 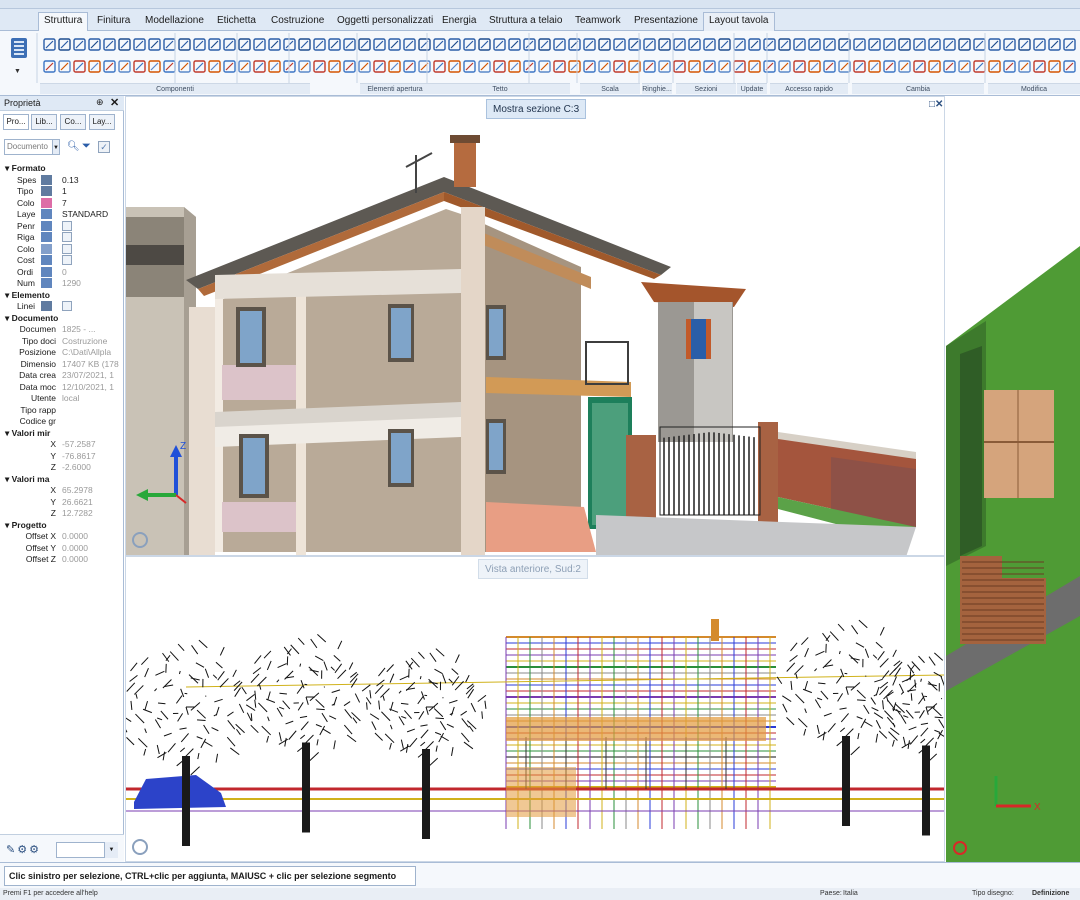 I want to click on formato-row: Colo, so click(x=62, y=249).